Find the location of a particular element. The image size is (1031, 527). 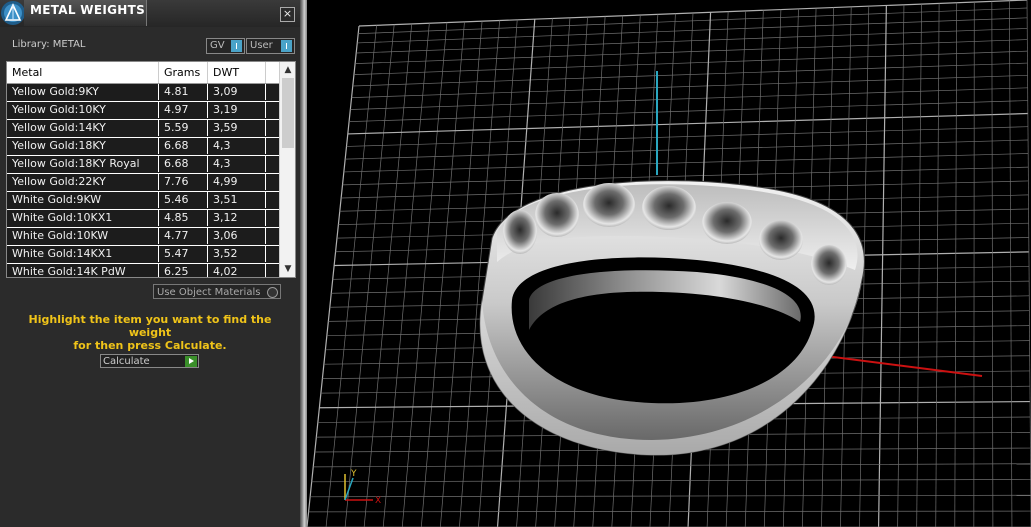

table-header: Metal Grams DWT is located at coordinates (143, 73).